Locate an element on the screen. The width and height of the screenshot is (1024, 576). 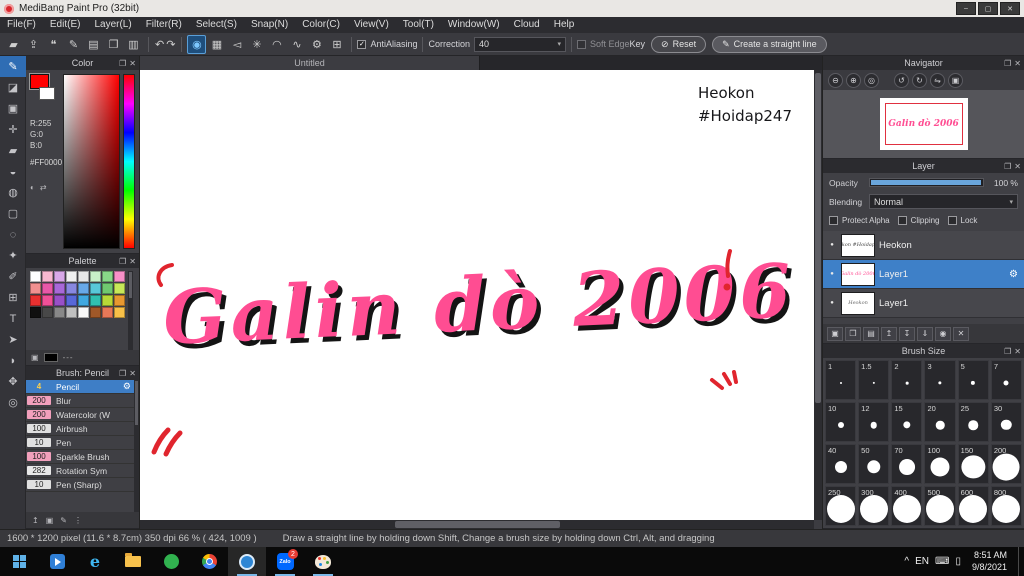
pages-icon: ❐ is located at coordinates (113, 44).